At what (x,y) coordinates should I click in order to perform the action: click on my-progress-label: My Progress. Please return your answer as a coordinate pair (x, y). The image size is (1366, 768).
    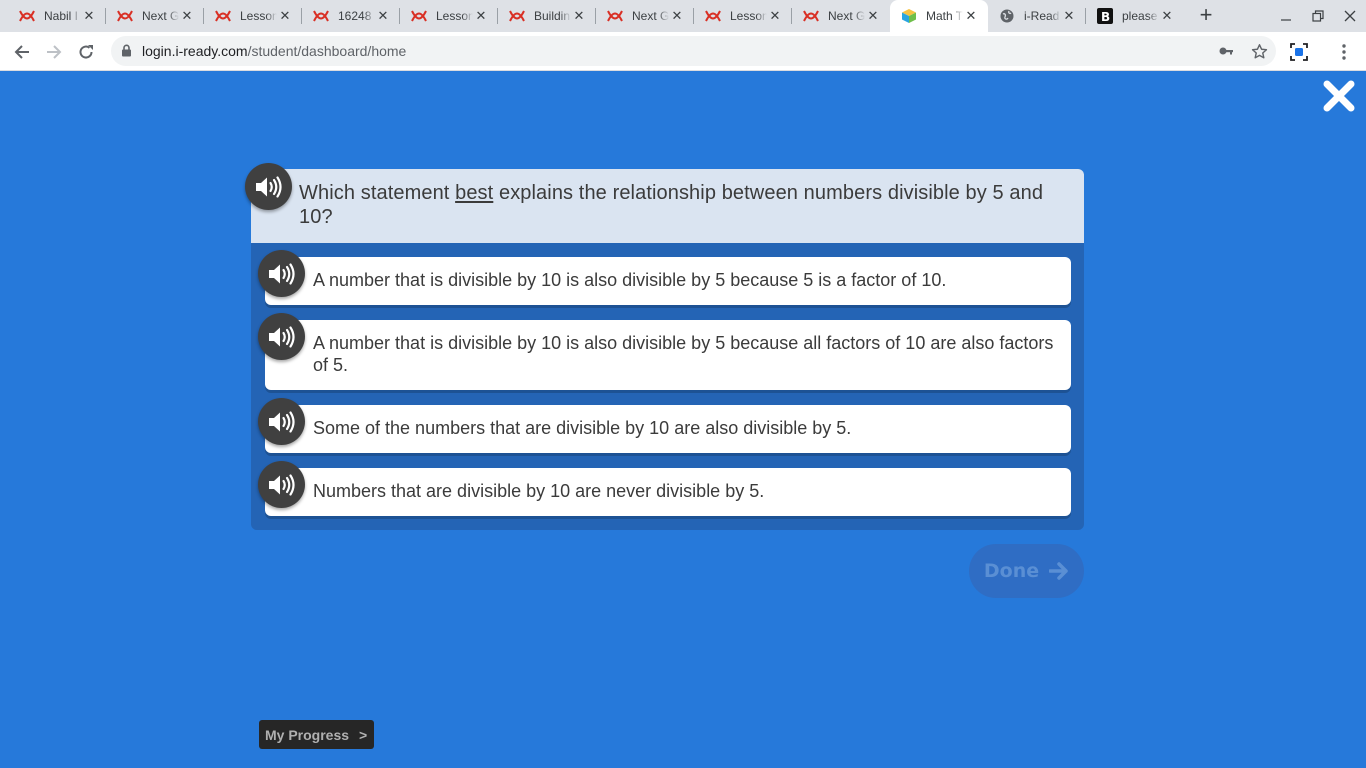
    Looking at the image, I should click on (307, 734).